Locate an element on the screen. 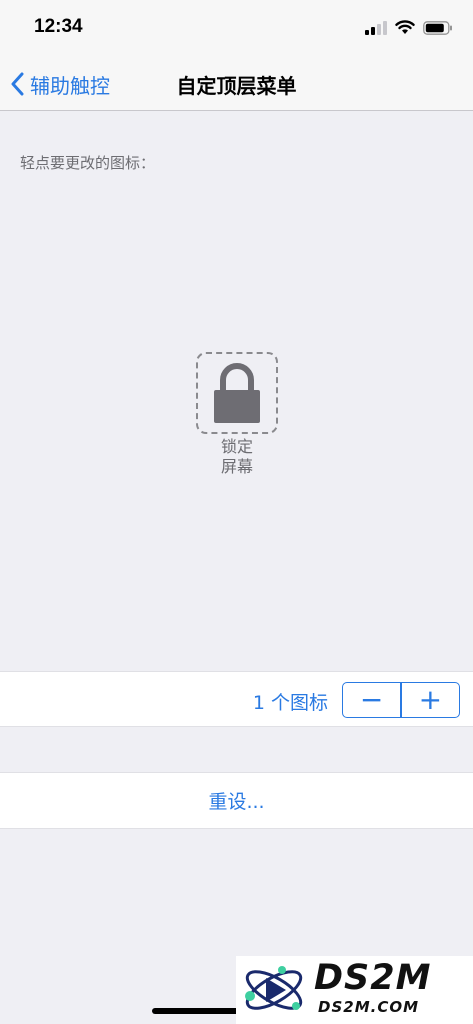 The width and height of the screenshot is (473, 1024). watermark-title: DS2M is located at coordinates (373, 978).